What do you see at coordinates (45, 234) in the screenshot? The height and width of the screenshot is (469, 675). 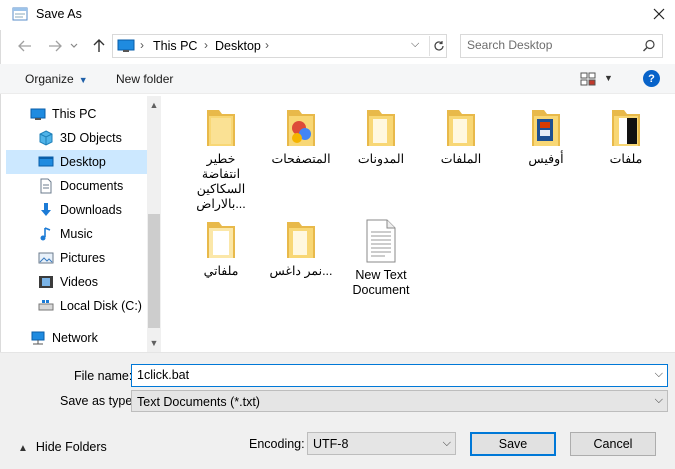 I see `music-icon` at bounding box center [45, 234].